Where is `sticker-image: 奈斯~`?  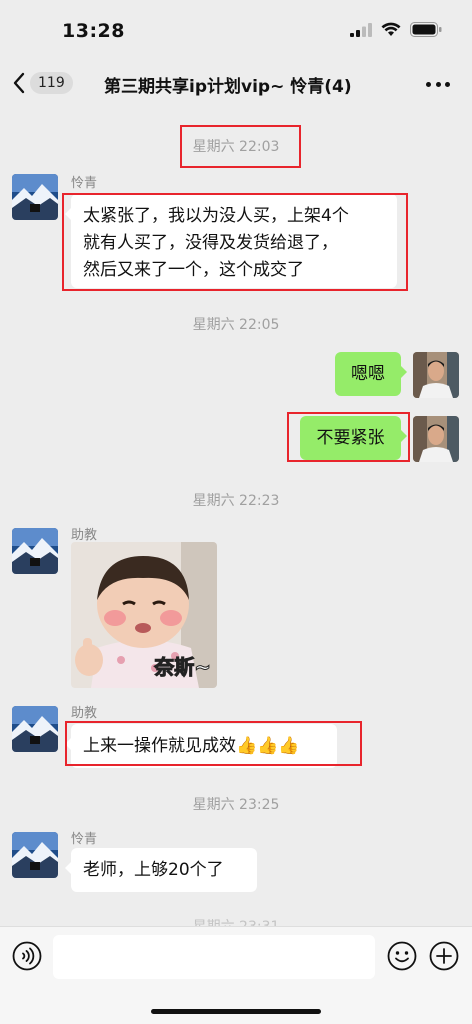
sticker-image: 奈斯~ is located at coordinates (144, 615).